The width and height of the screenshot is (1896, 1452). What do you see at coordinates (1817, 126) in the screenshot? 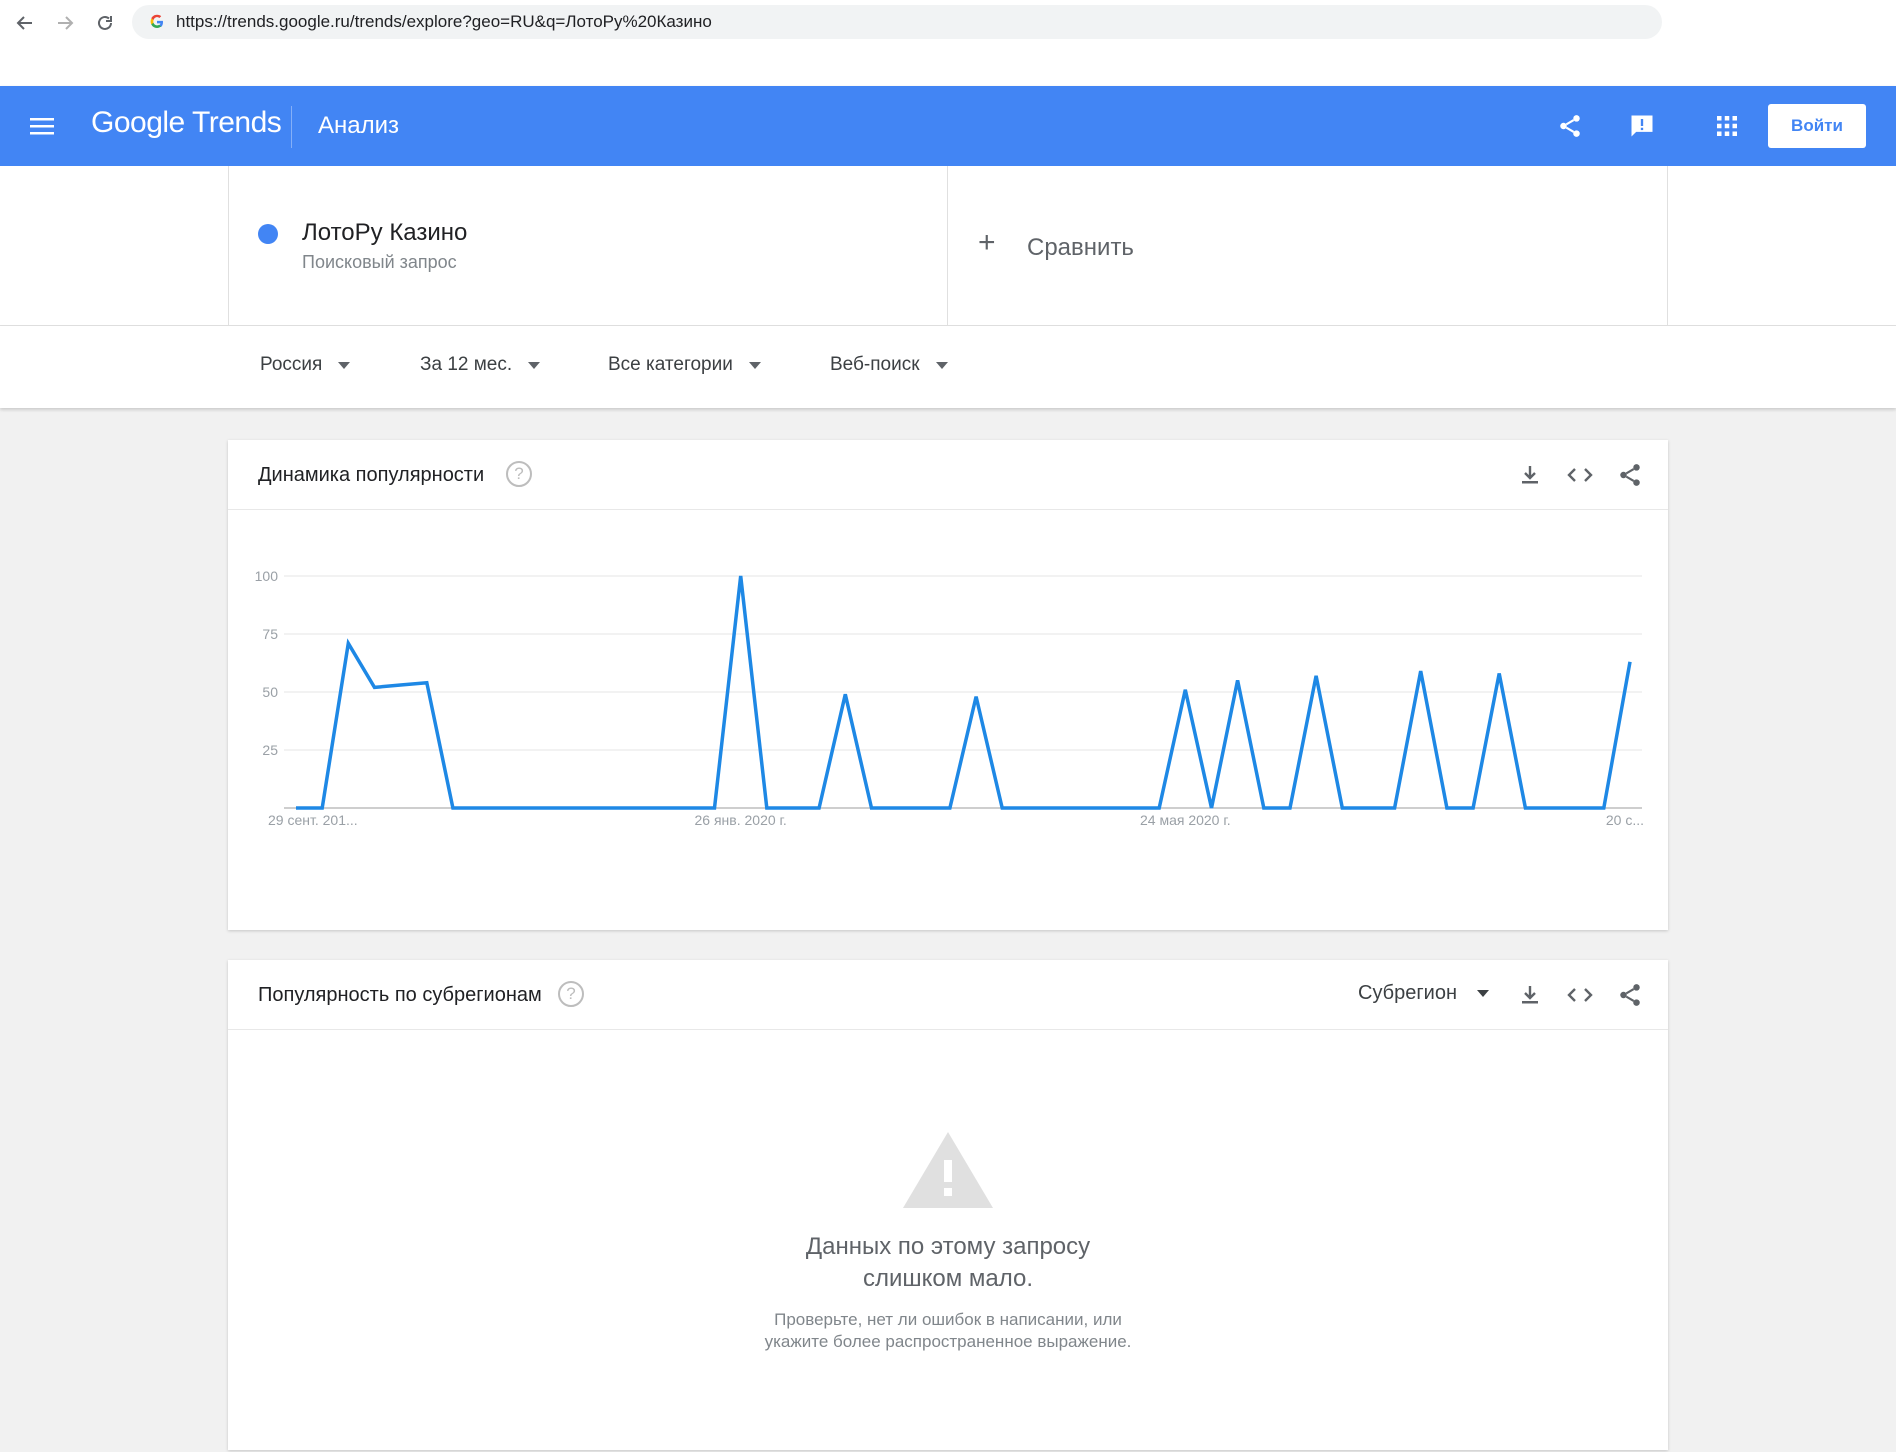
I see `signin-button: Войти` at bounding box center [1817, 126].